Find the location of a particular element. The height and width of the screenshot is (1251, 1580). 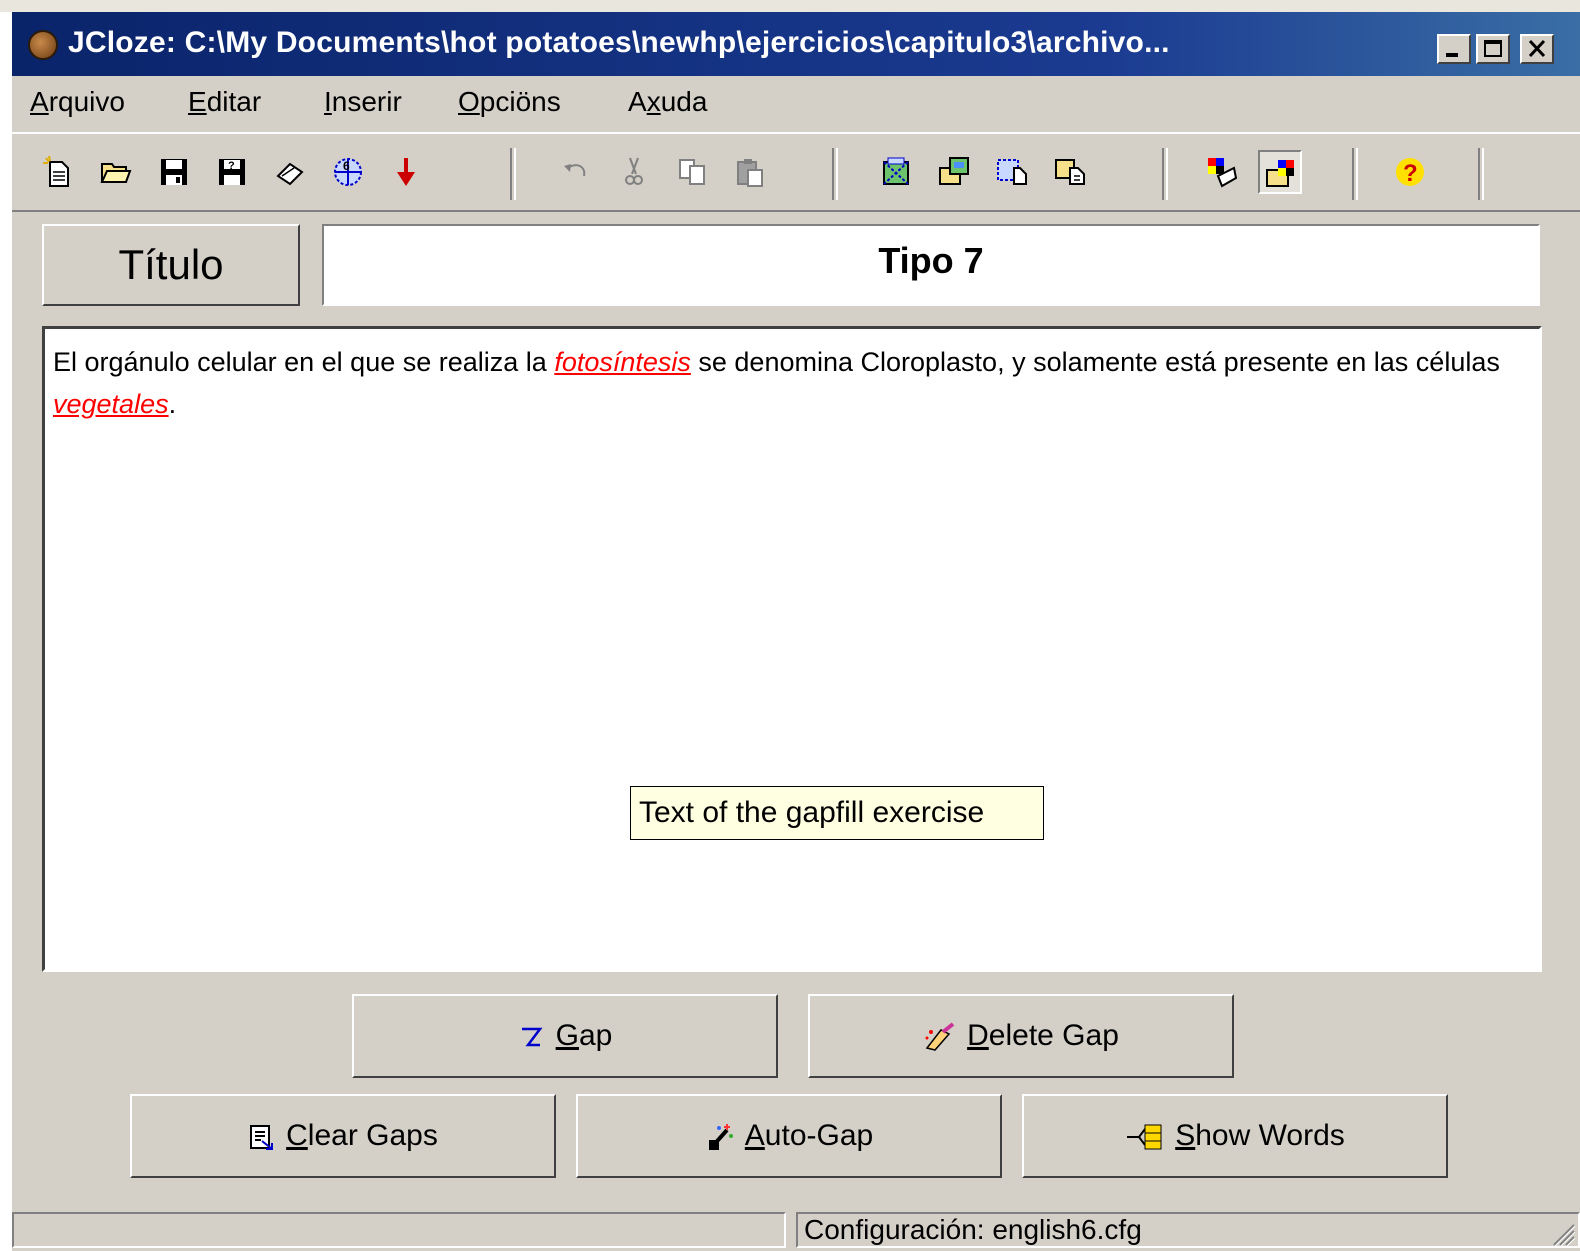

colors-icon is located at coordinates (1223, 173).